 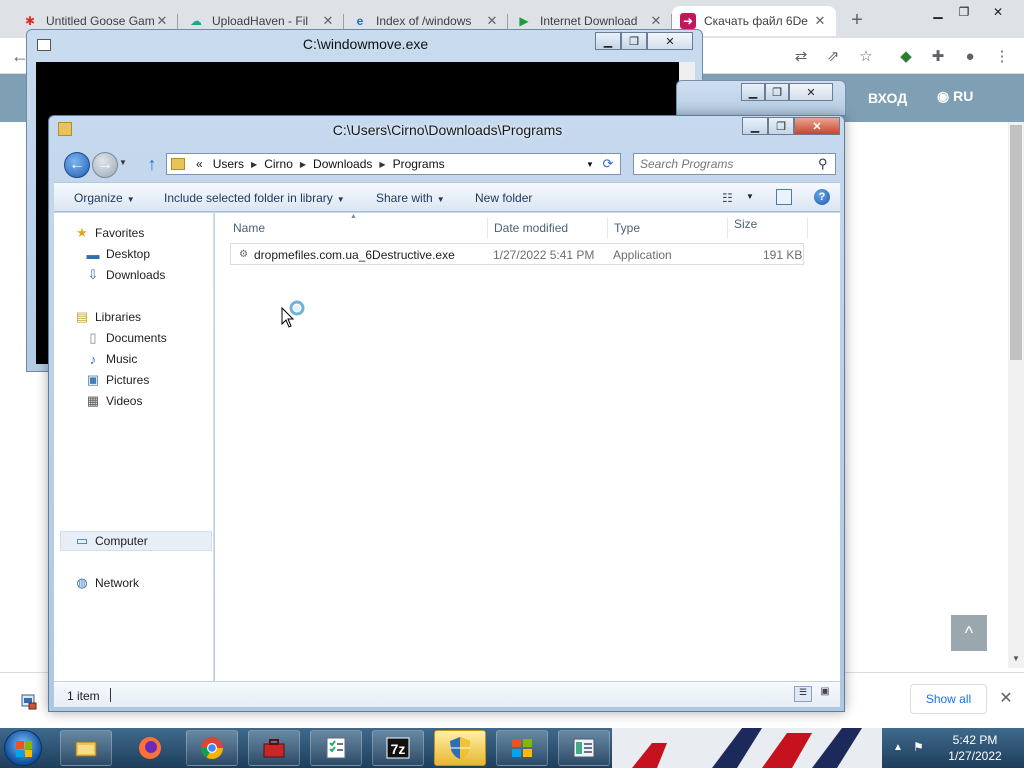 What do you see at coordinates (125, 338) in the screenshot?
I see `nav-documents: ▯ Documents` at bounding box center [125, 338].